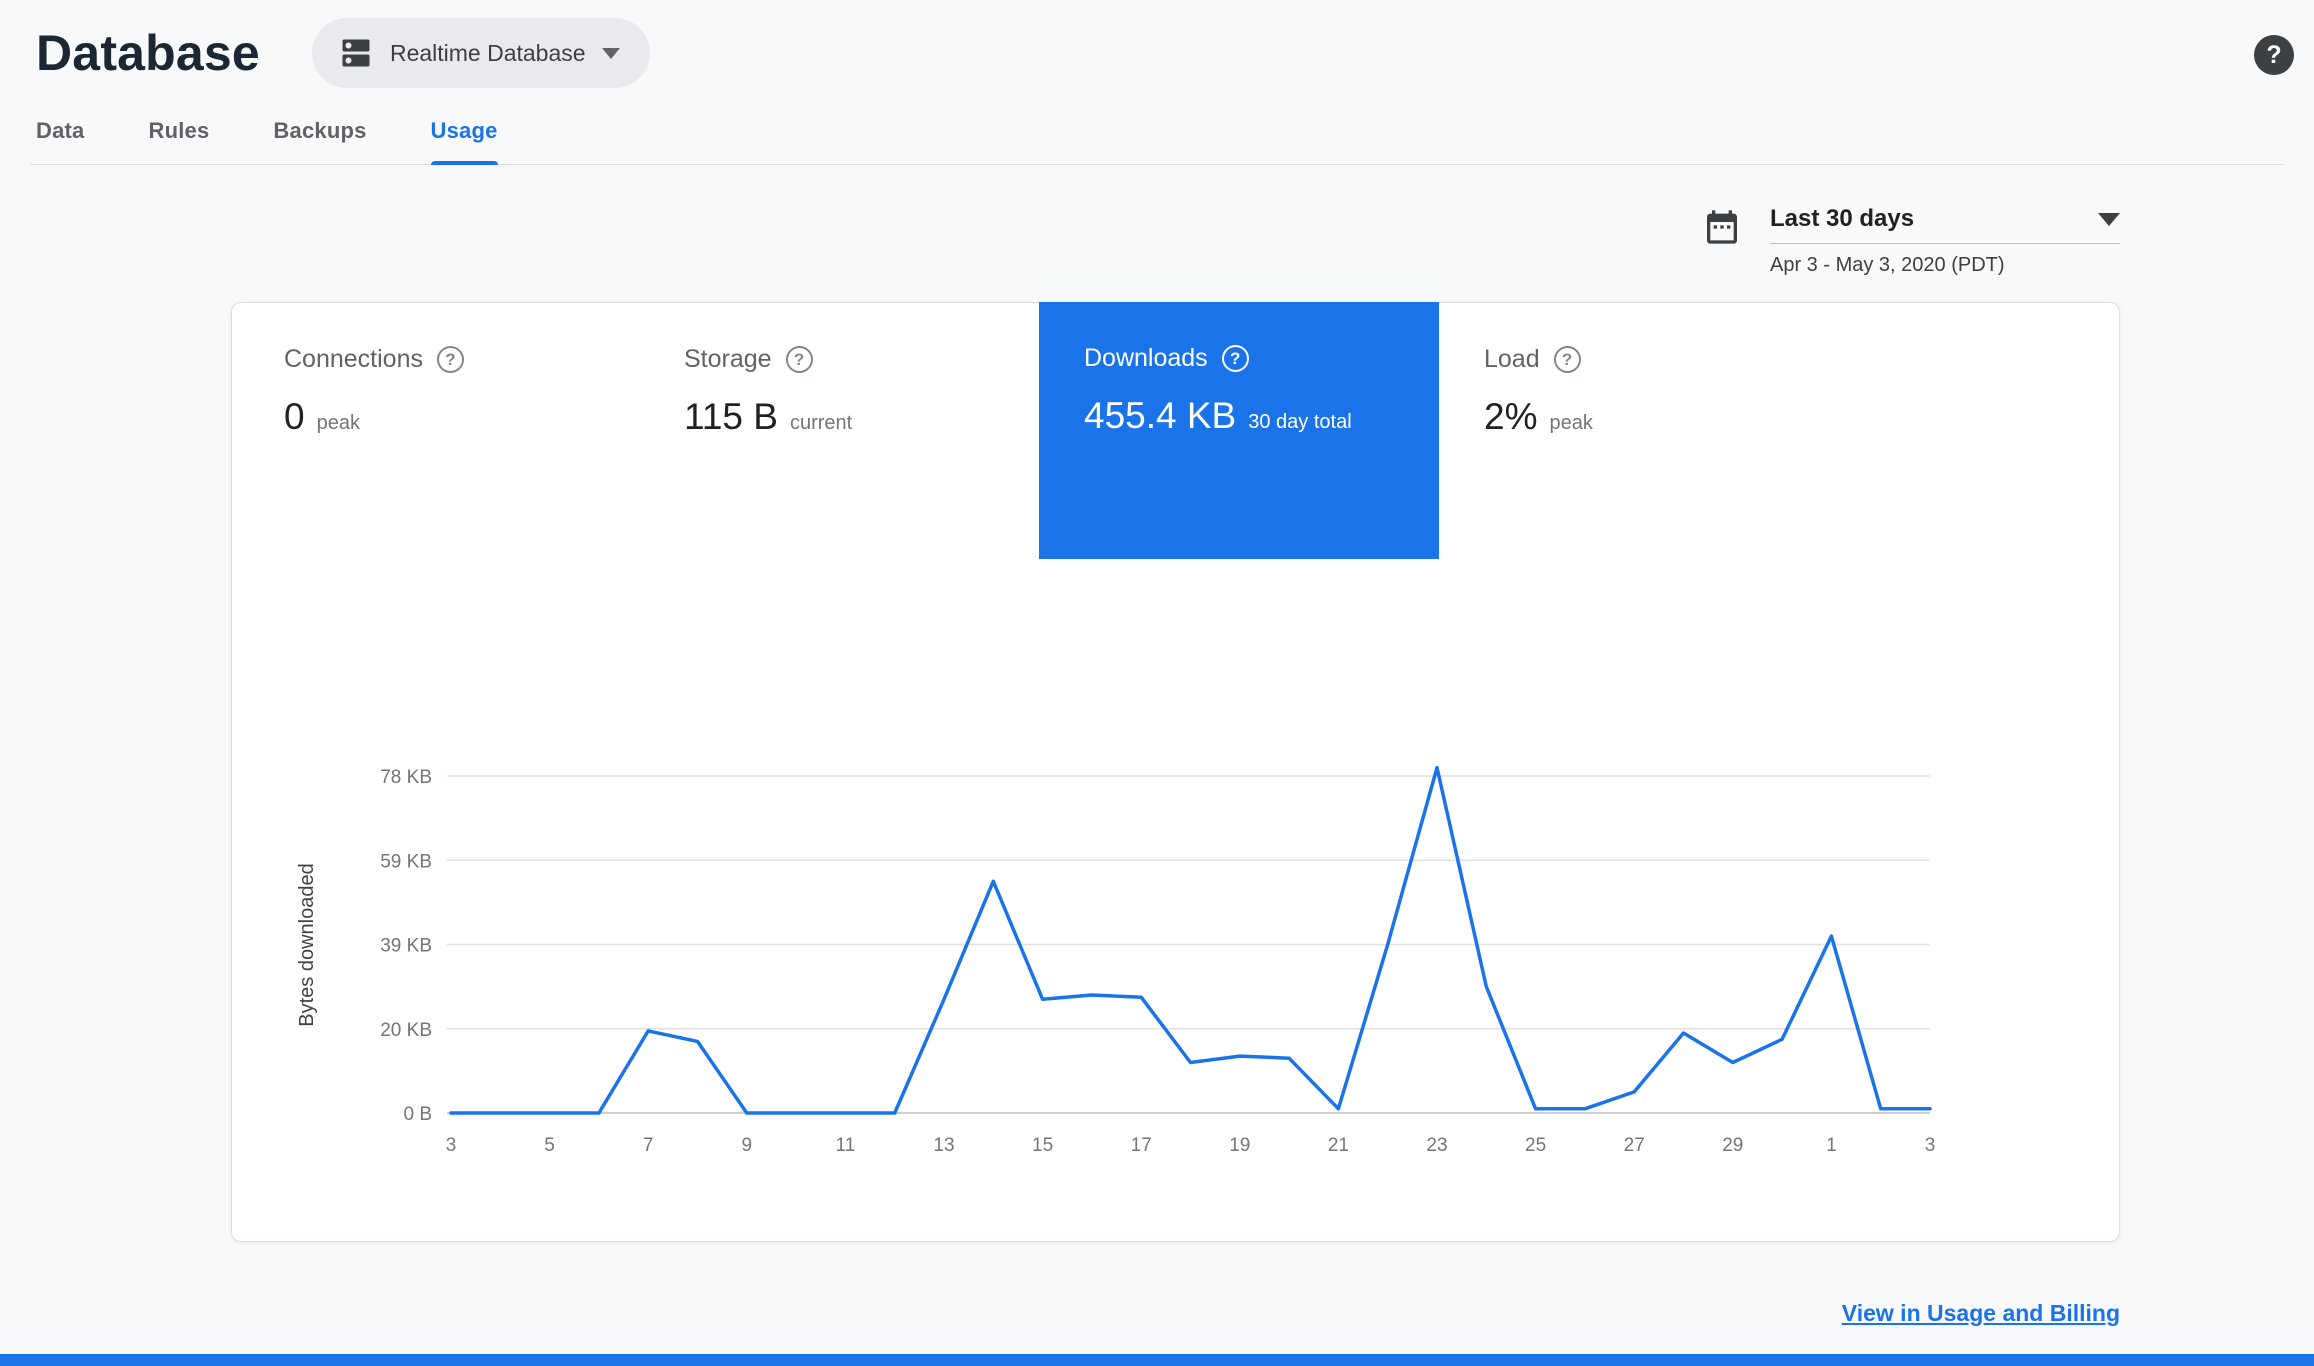  Describe the element at coordinates (1157, 44) in the screenshot. I see `page-header: Database Realtime Database ?` at that location.